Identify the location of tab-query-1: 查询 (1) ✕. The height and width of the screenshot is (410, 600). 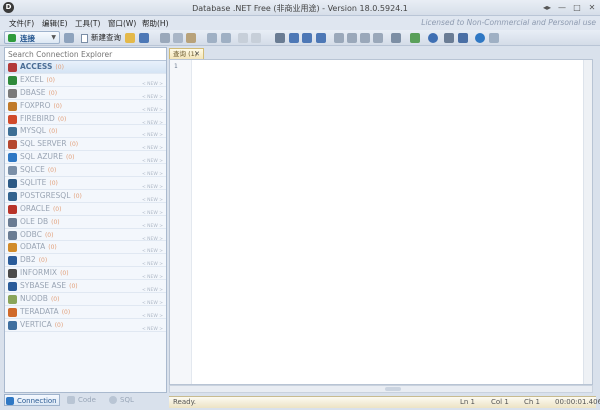
(186, 53).